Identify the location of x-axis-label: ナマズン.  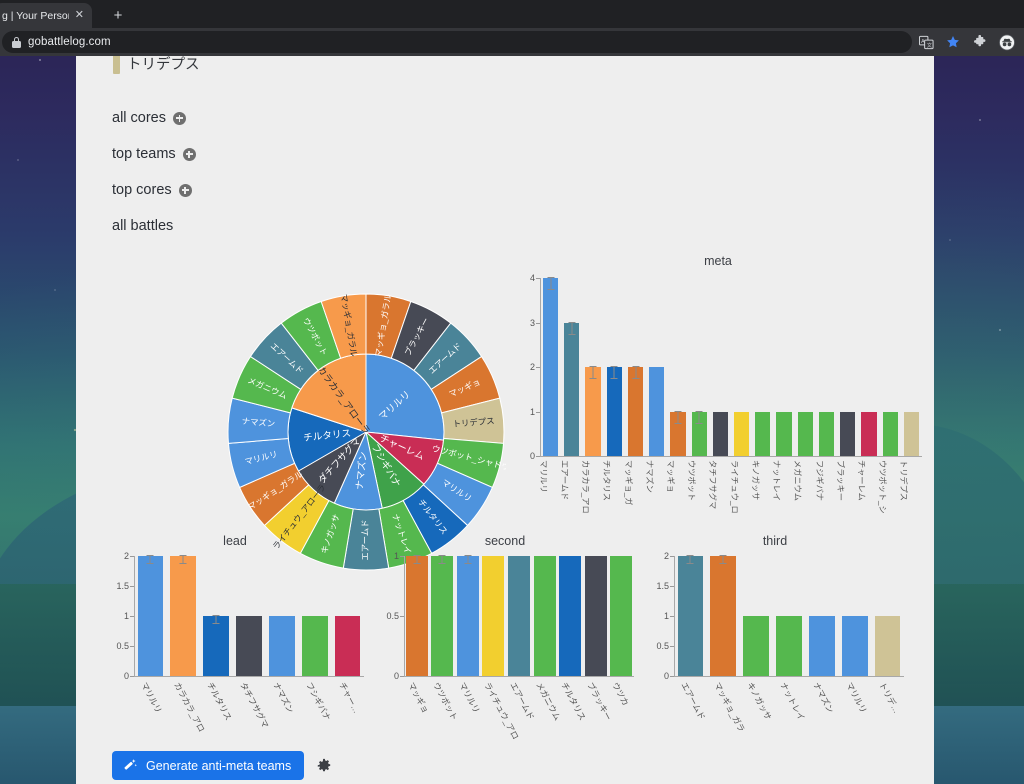
(823, 697).